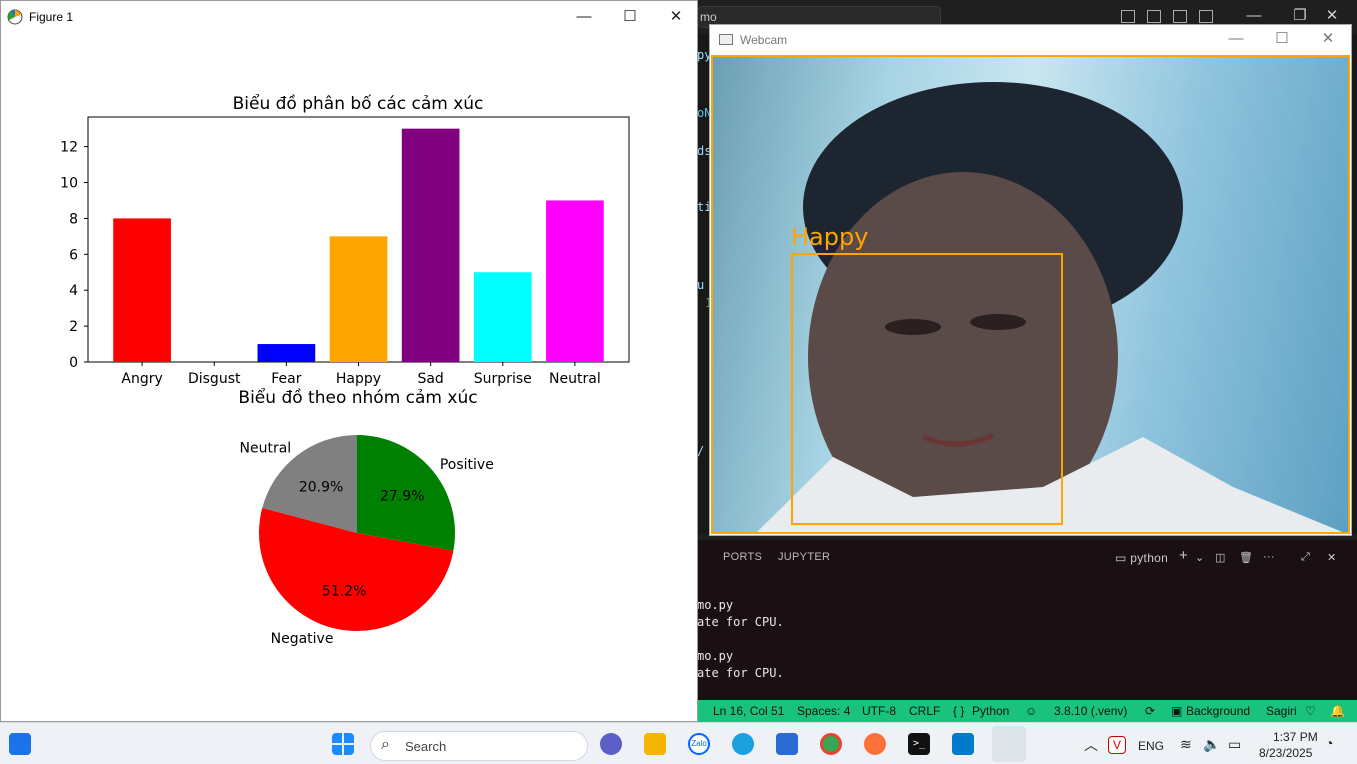 The image size is (1357, 764). What do you see at coordinates (804, 557) in the screenshot?
I see `tab-jupyter: JUPYTER` at bounding box center [804, 557].